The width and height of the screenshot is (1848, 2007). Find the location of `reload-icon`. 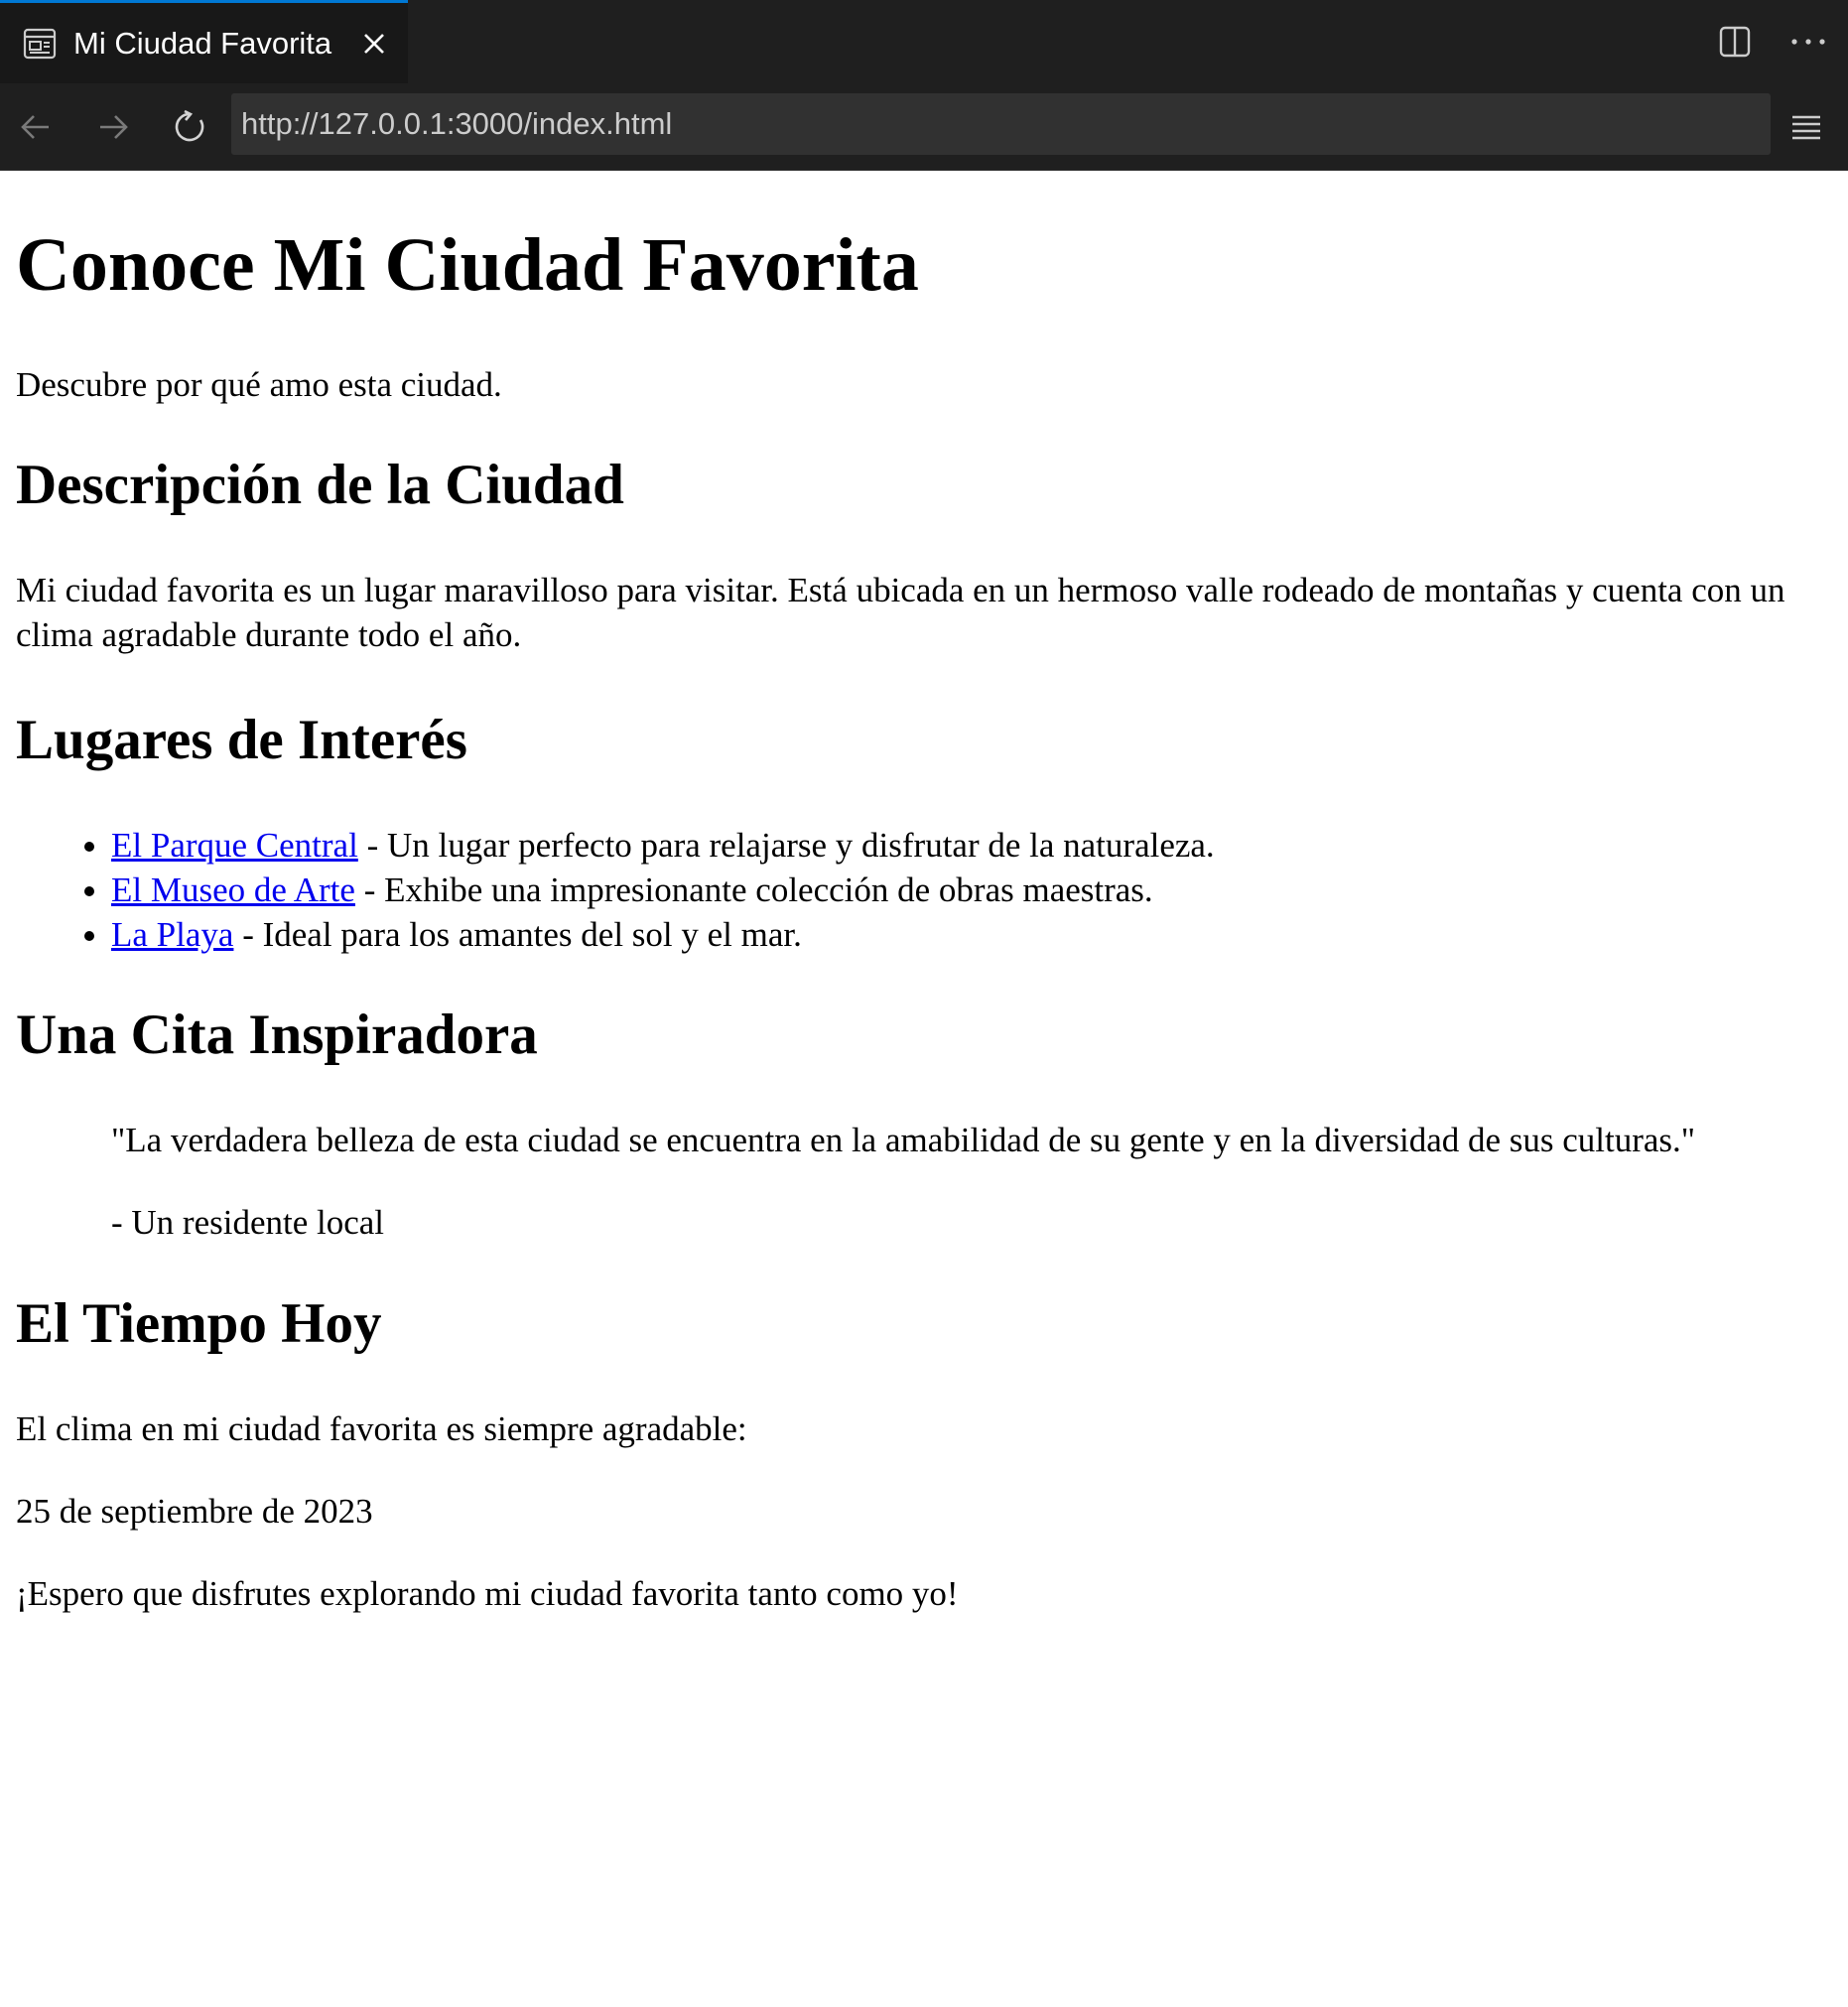

reload-icon is located at coordinates (190, 127).